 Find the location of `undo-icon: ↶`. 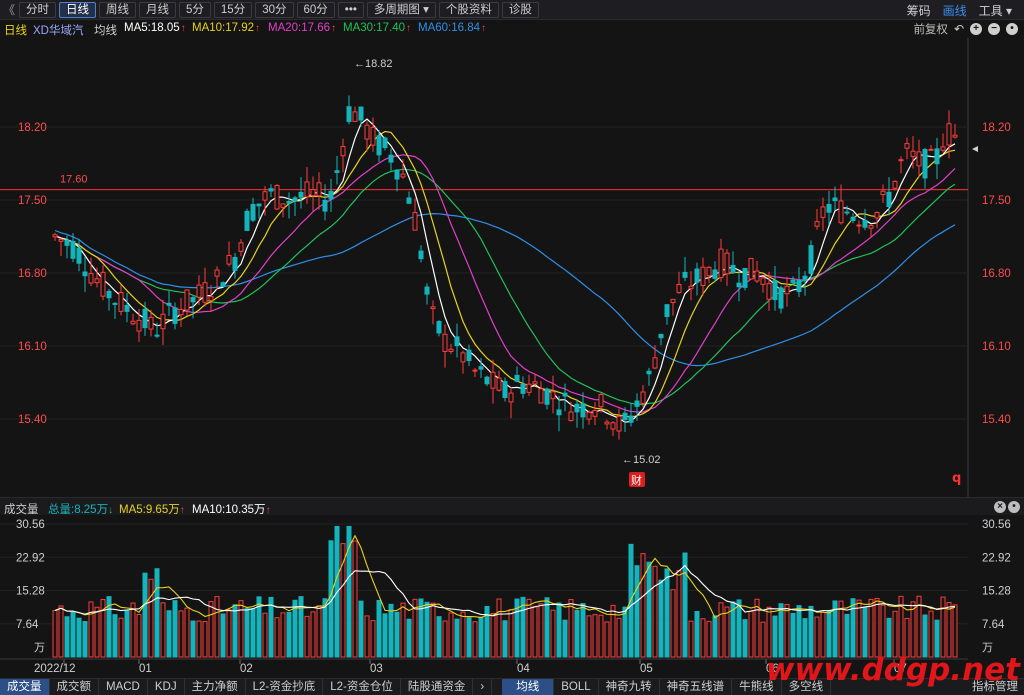

undo-icon: ↶ is located at coordinates (959, 29).